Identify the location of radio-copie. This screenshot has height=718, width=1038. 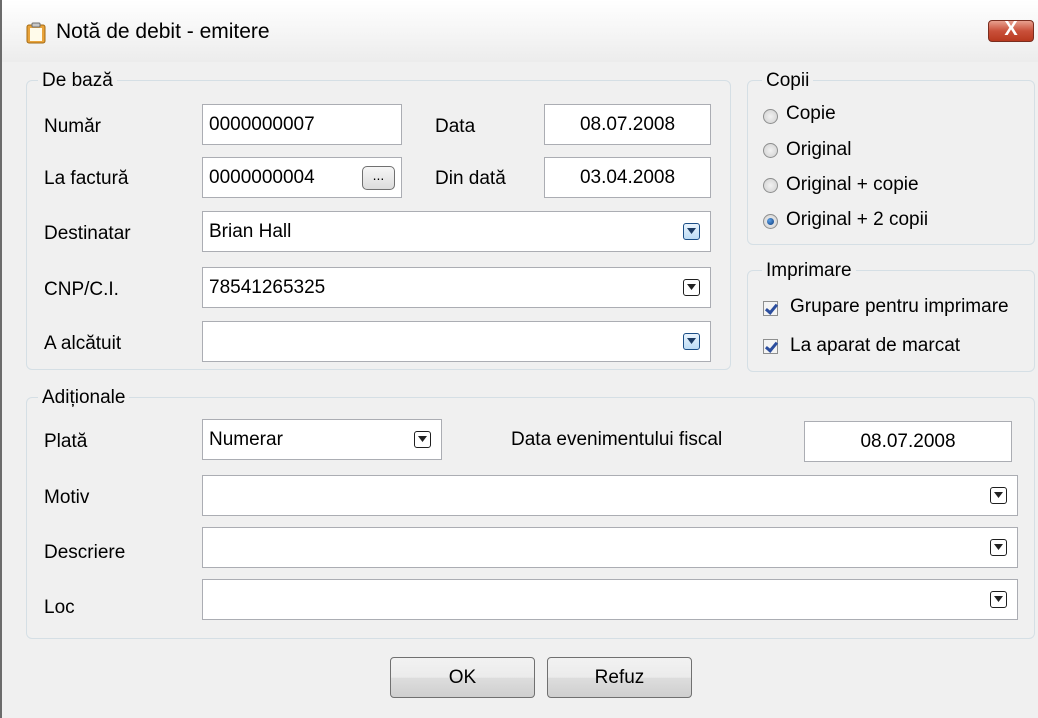
(770, 116).